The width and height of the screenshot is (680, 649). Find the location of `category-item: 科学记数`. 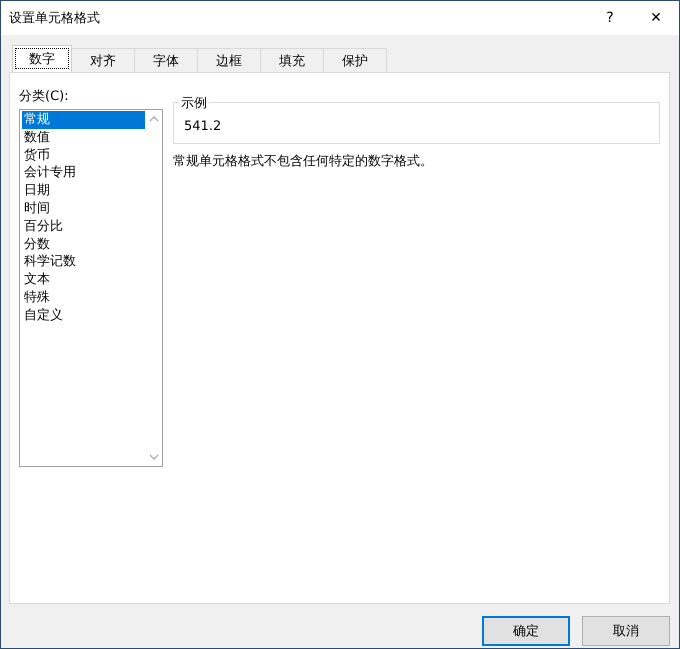

category-item: 科学记数 is located at coordinates (83, 262).